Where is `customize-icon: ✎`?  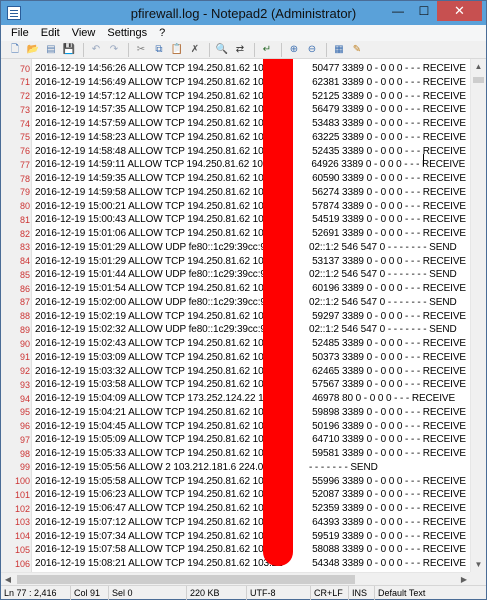
customize-icon: ✎ is located at coordinates (357, 50).